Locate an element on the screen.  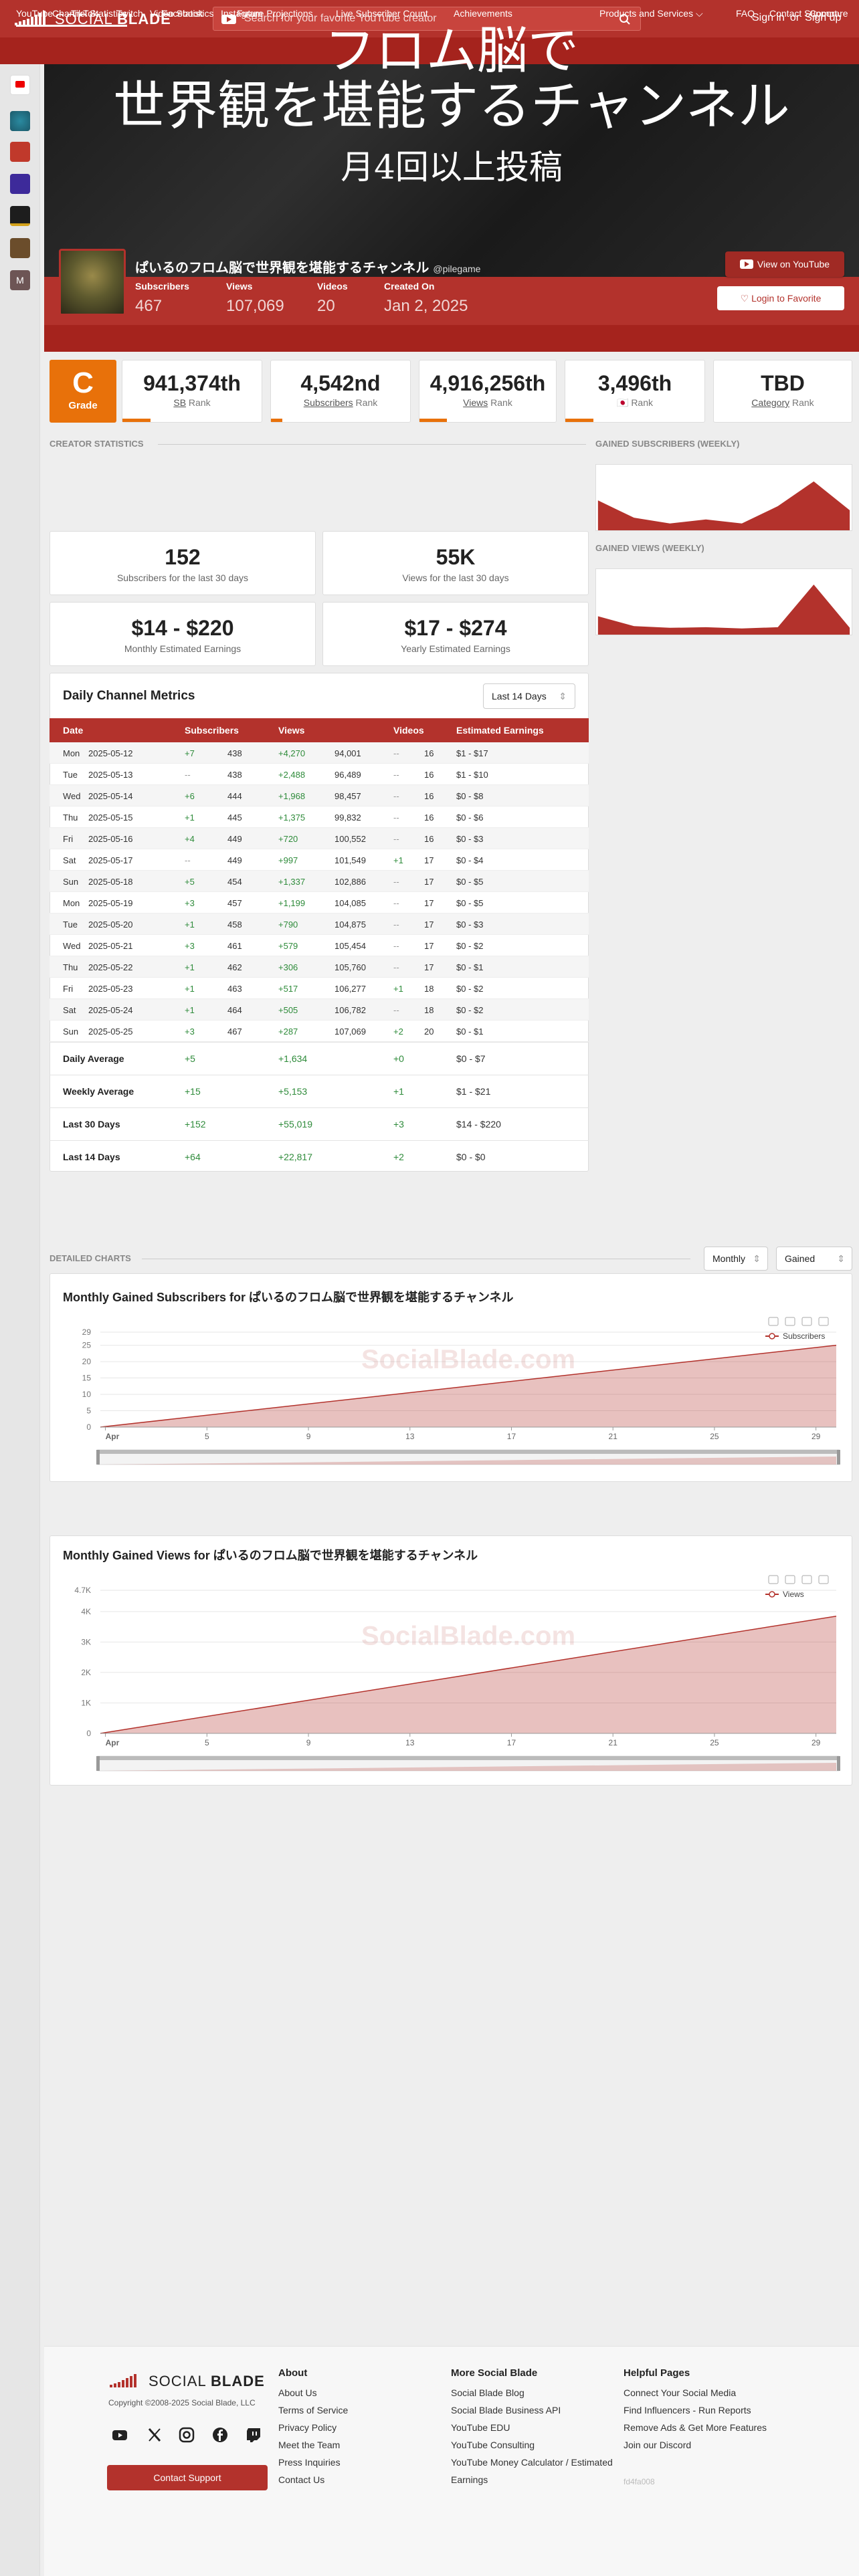
y-tick-label: 20 is located at coordinates (87, 1361).